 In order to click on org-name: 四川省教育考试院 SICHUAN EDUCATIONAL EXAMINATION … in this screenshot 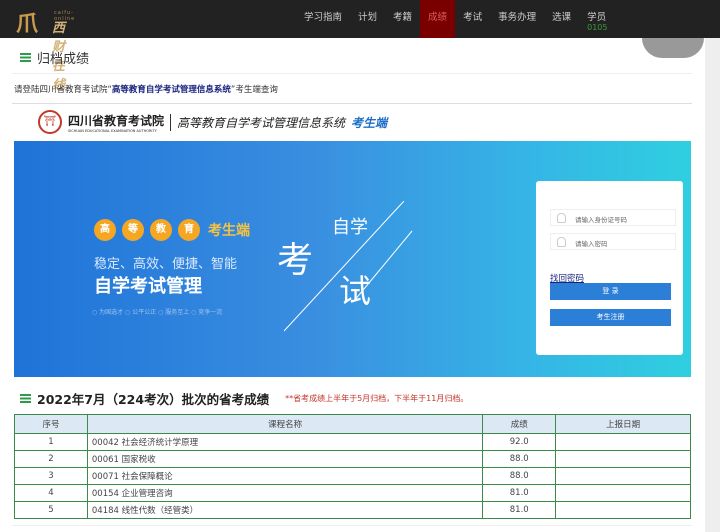, I will do `click(116, 122)`.